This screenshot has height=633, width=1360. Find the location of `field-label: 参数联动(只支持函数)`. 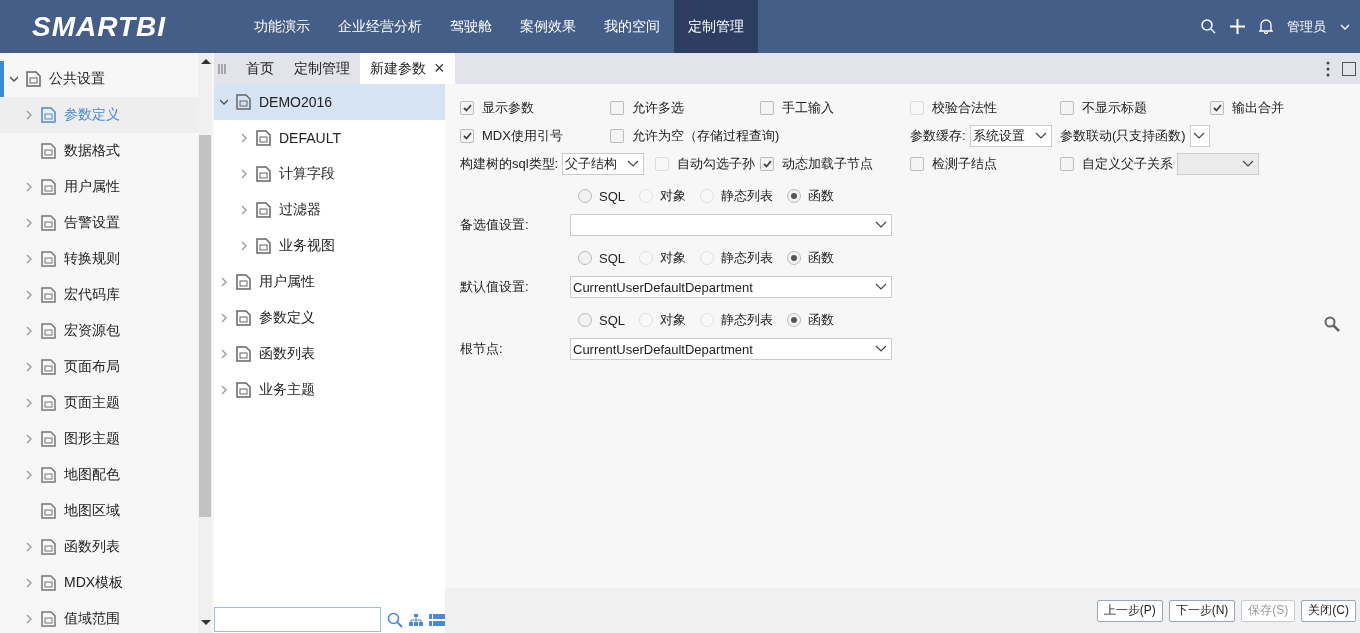

field-label: 参数联动(只支持函数) is located at coordinates (1123, 136).